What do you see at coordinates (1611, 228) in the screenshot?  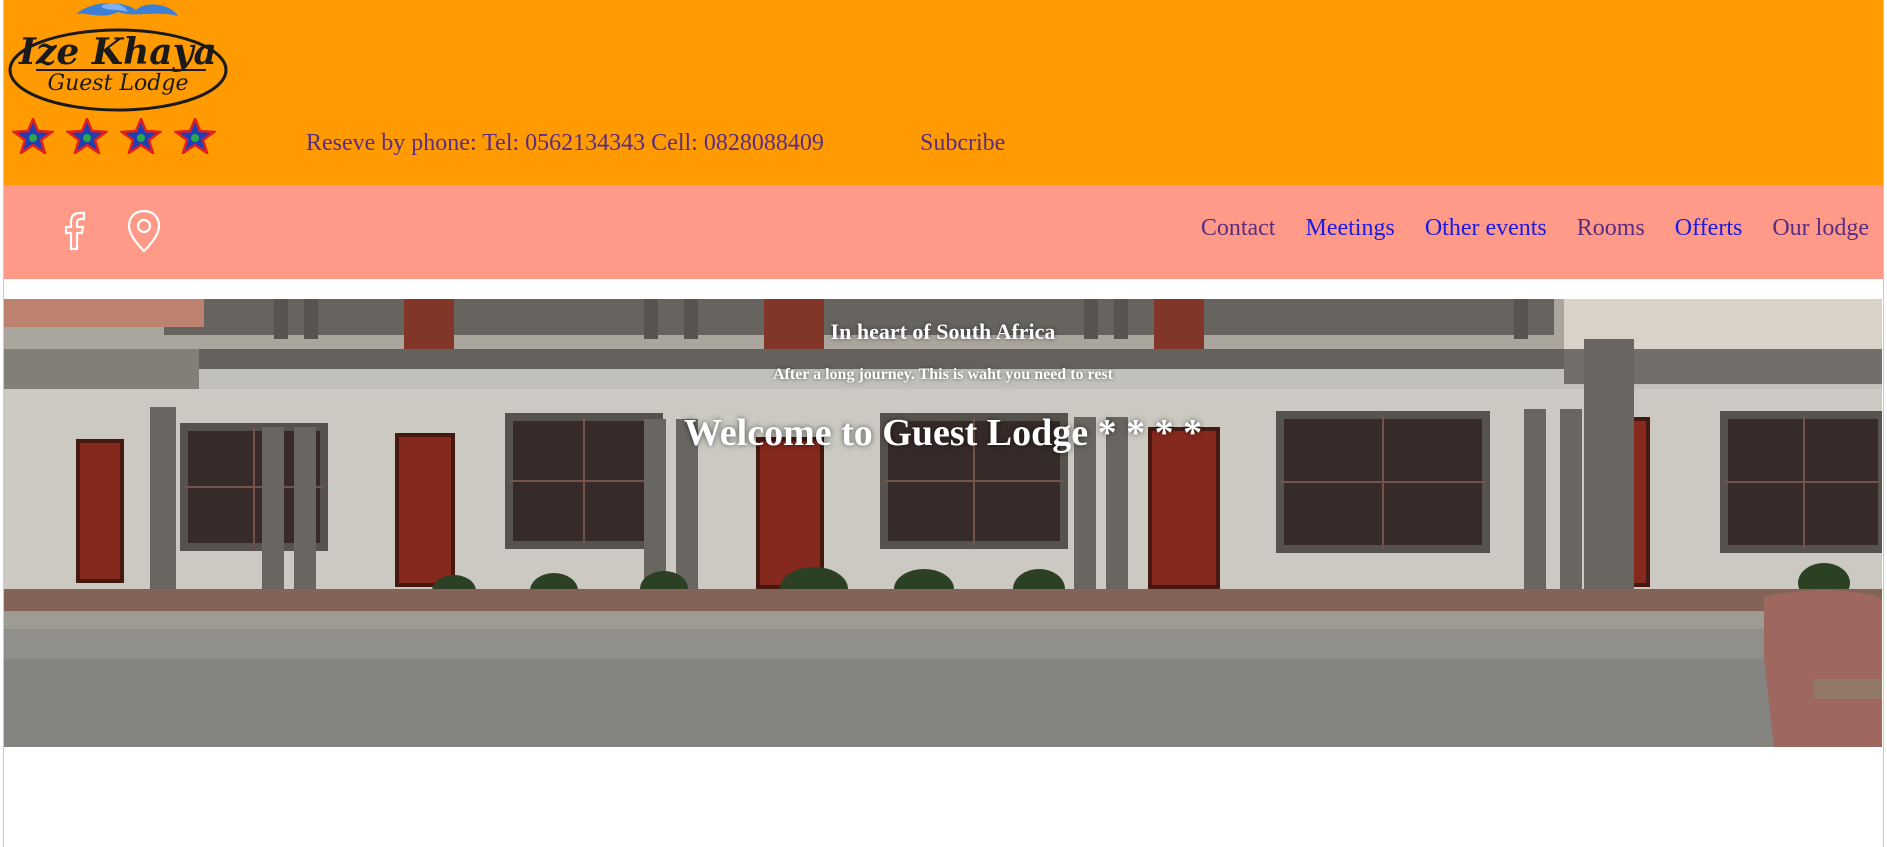 I see `nav-rooms: Rooms` at bounding box center [1611, 228].